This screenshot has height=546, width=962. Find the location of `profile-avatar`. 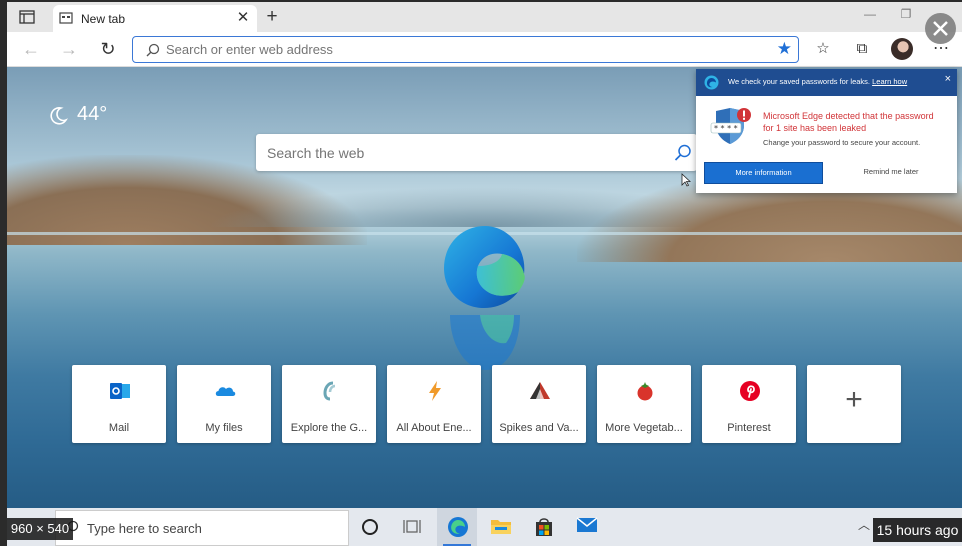

profile-avatar is located at coordinates (902, 49).